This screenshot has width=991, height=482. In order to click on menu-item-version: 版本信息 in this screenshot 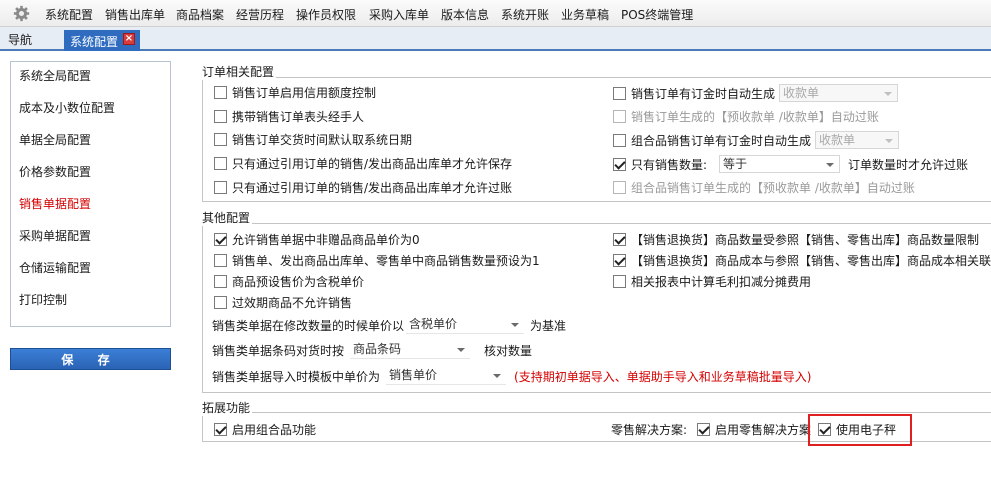, I will do `click(465, 14)`.